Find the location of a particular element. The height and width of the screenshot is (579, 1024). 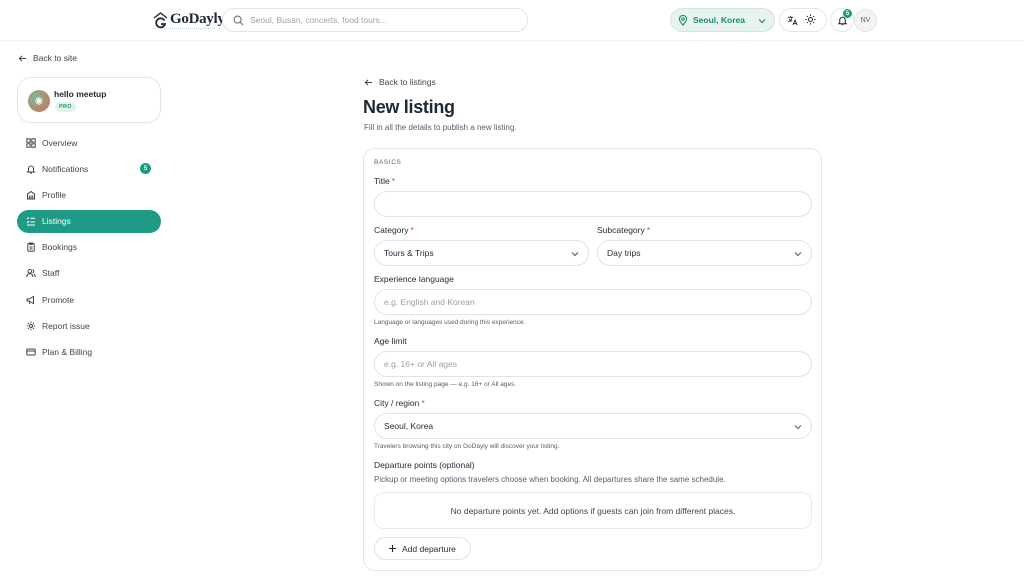

sidebar-item-overview: Overview is located at coordinates (89, 142).